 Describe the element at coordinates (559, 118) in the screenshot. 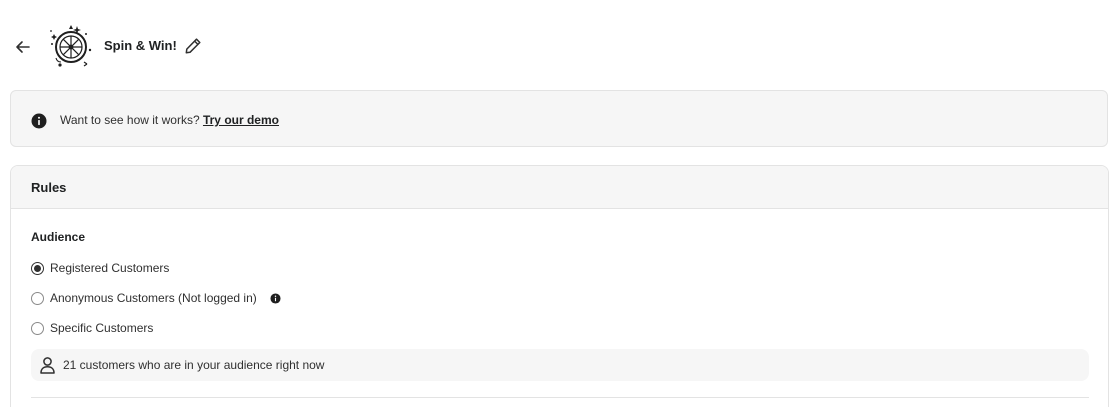

I see `demo-info-banner: Want to see how it works? Try our demo` at that location.